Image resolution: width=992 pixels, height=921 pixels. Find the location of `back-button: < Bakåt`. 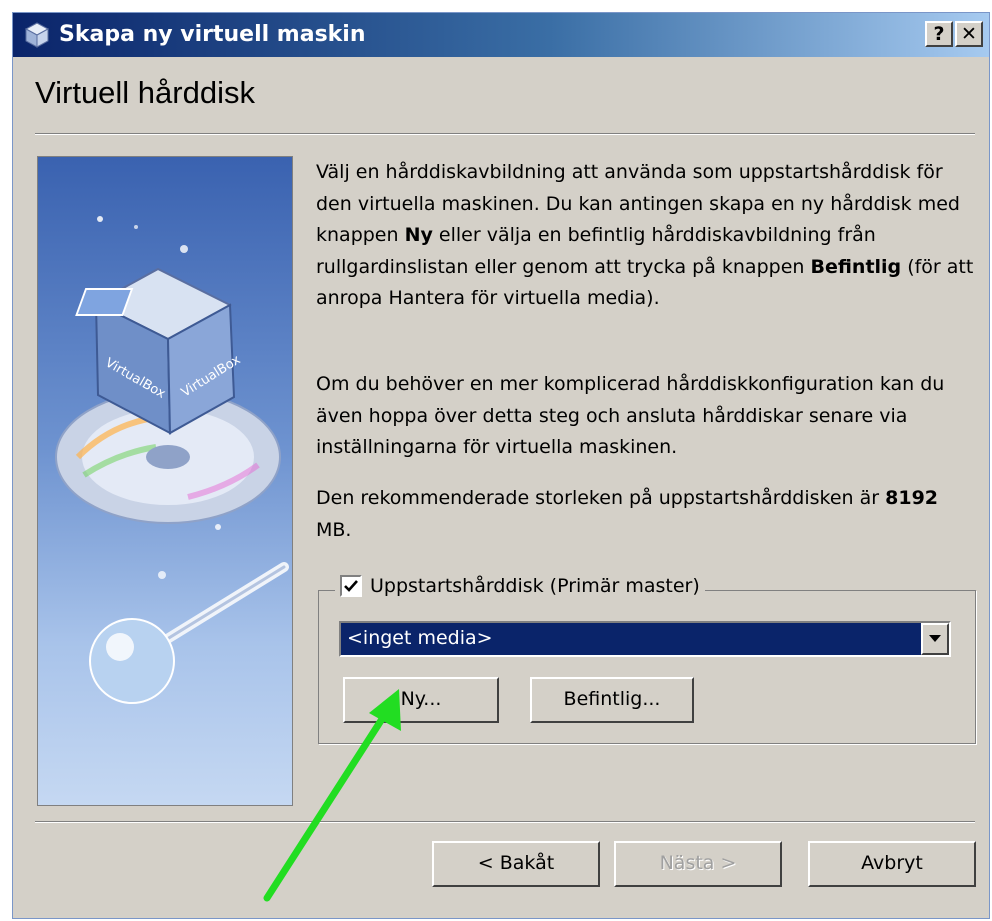

back-button: < Bakåt is located at coordinates (516, 864).